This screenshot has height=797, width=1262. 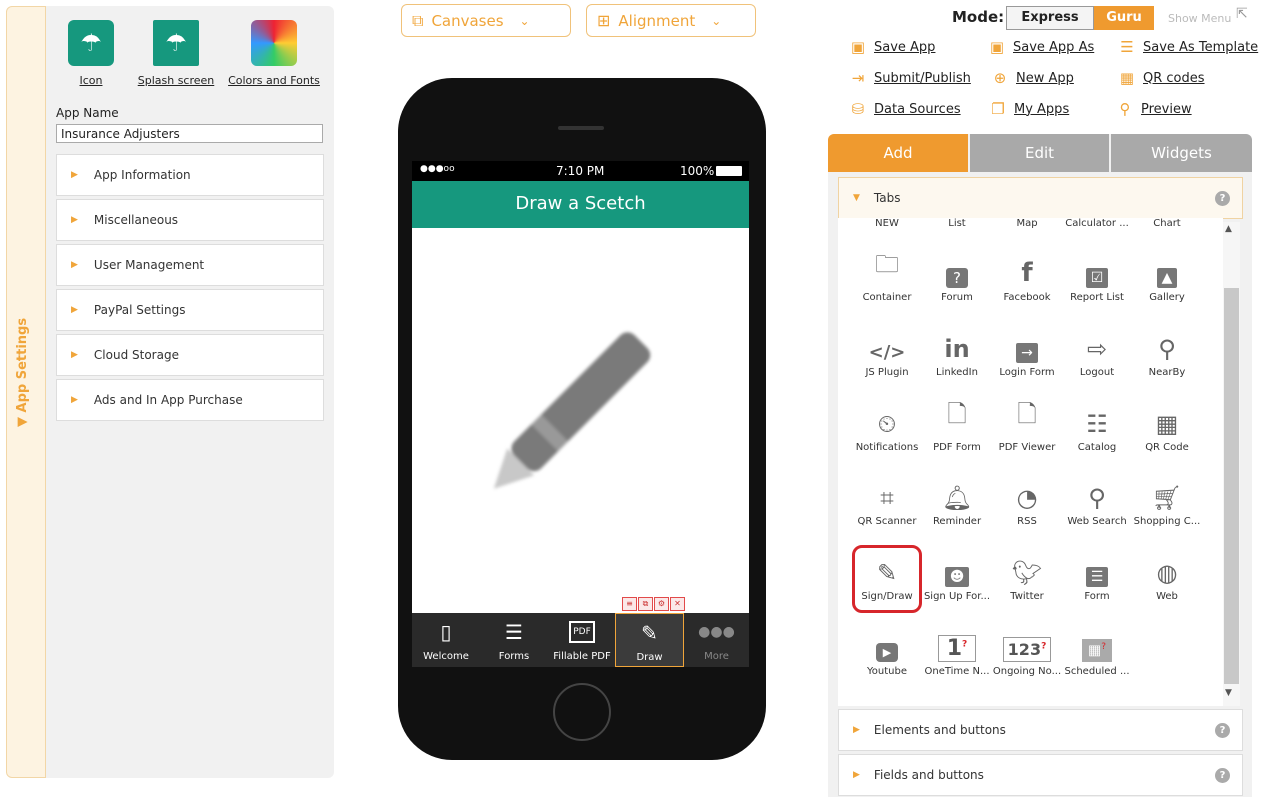 I want to click on tab-item-reminder: 🔔︎ Reminder, so click(x=957, y=500).